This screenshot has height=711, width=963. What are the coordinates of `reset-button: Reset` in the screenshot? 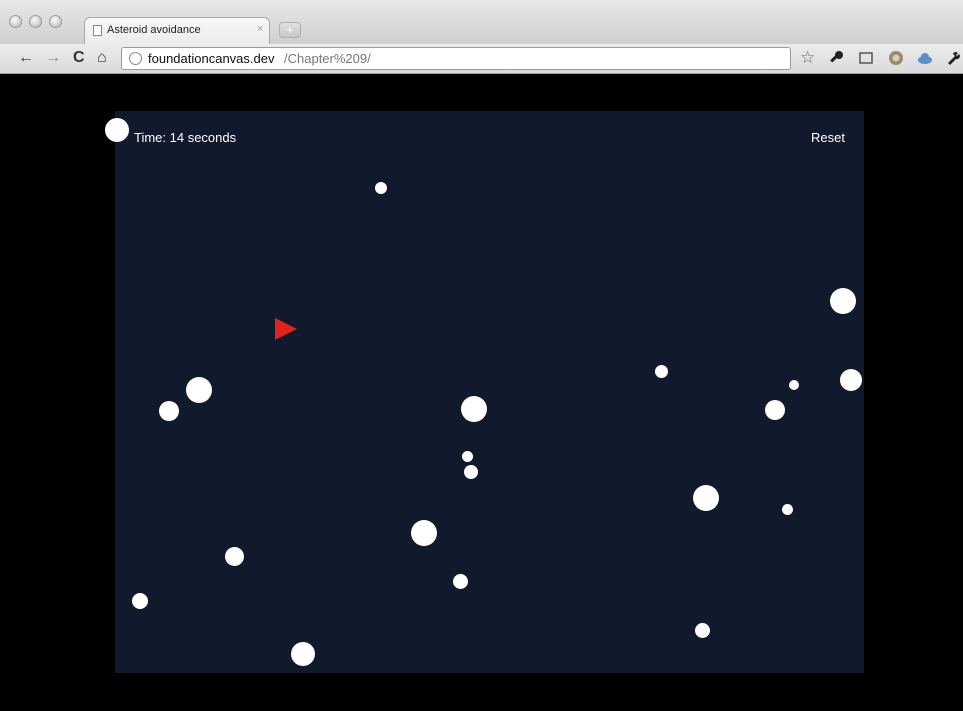 It's located at (828, 137).